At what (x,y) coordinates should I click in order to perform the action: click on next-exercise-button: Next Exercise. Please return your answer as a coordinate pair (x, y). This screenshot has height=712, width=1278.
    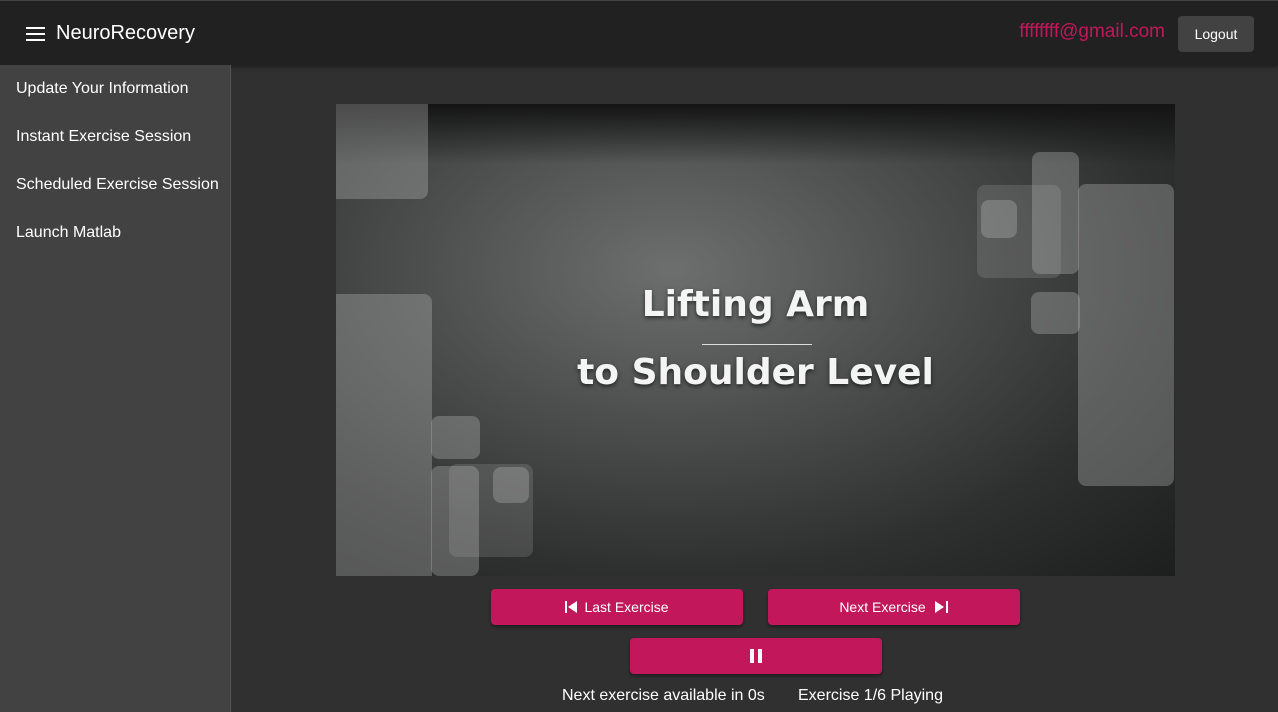
    Looking at the image, I should click on (894, 607).